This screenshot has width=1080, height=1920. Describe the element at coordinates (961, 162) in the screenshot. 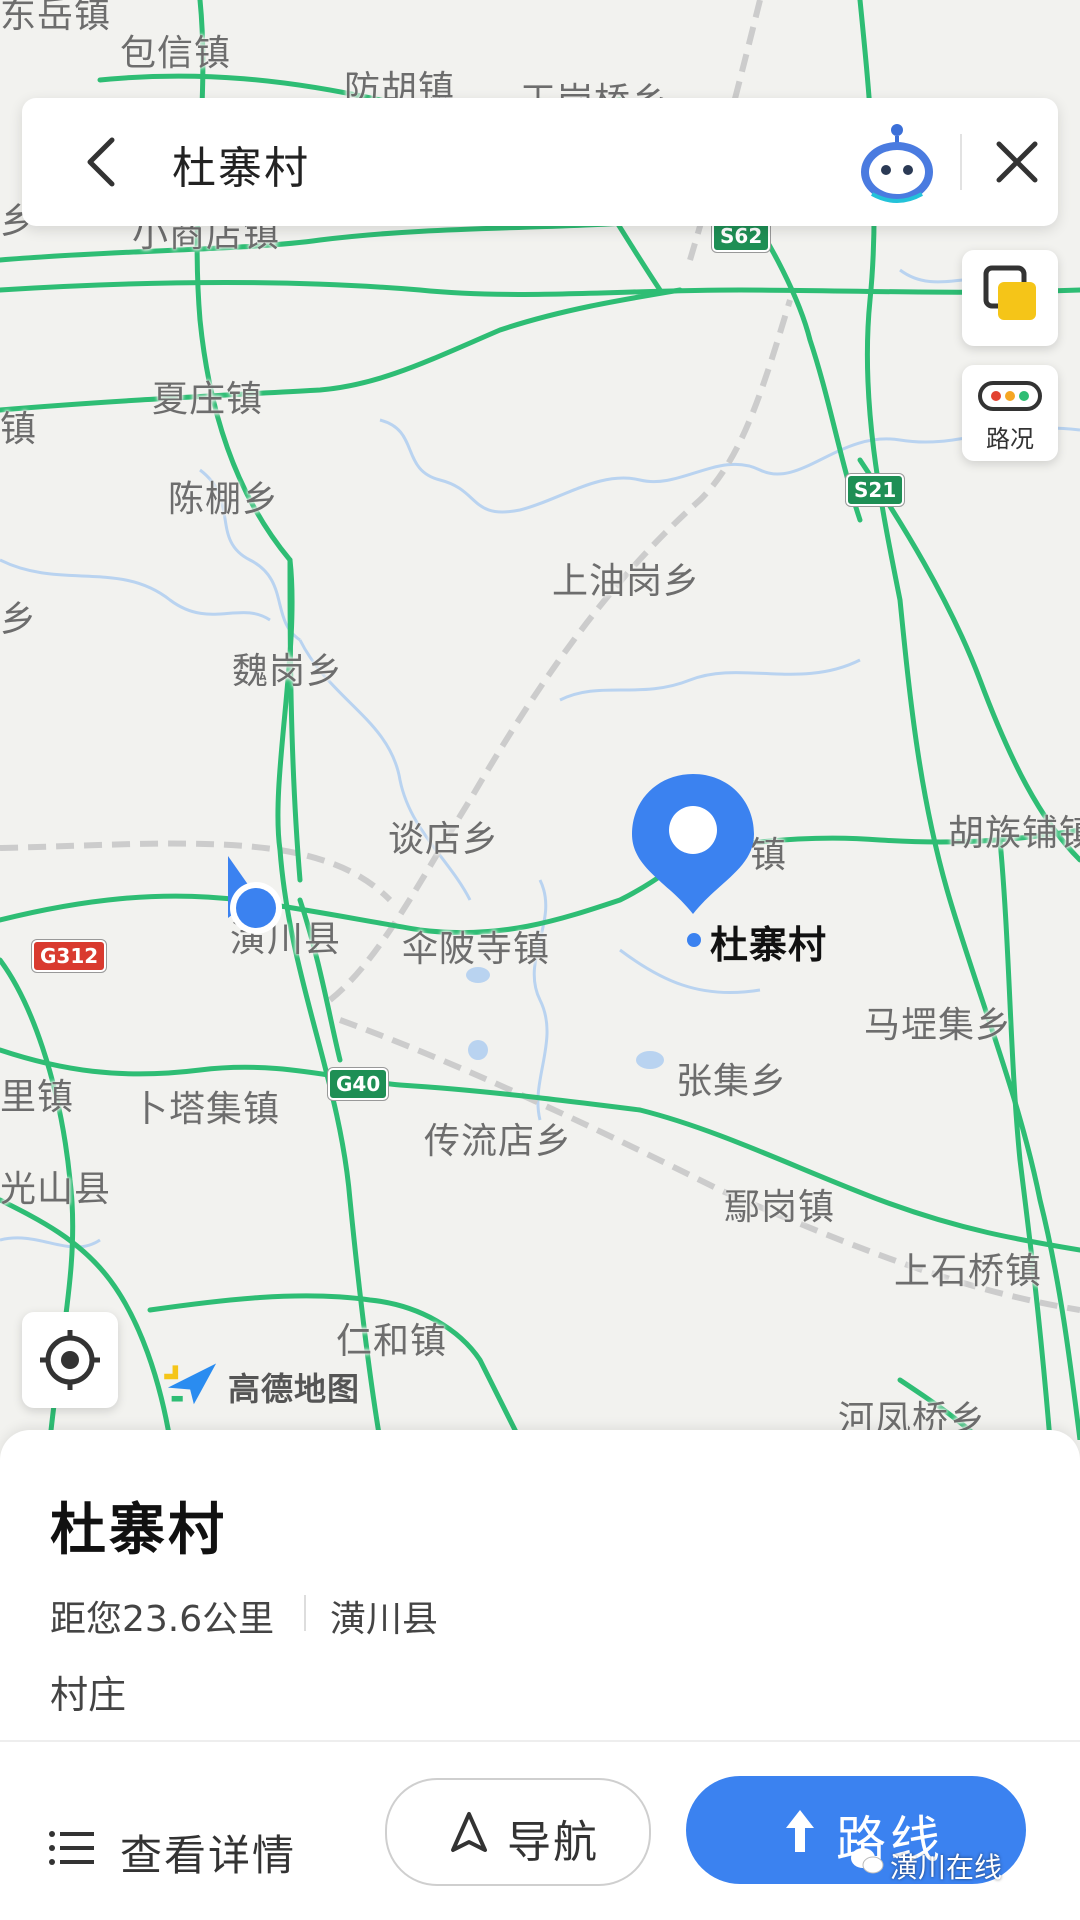

I see `search-divider` at that location.